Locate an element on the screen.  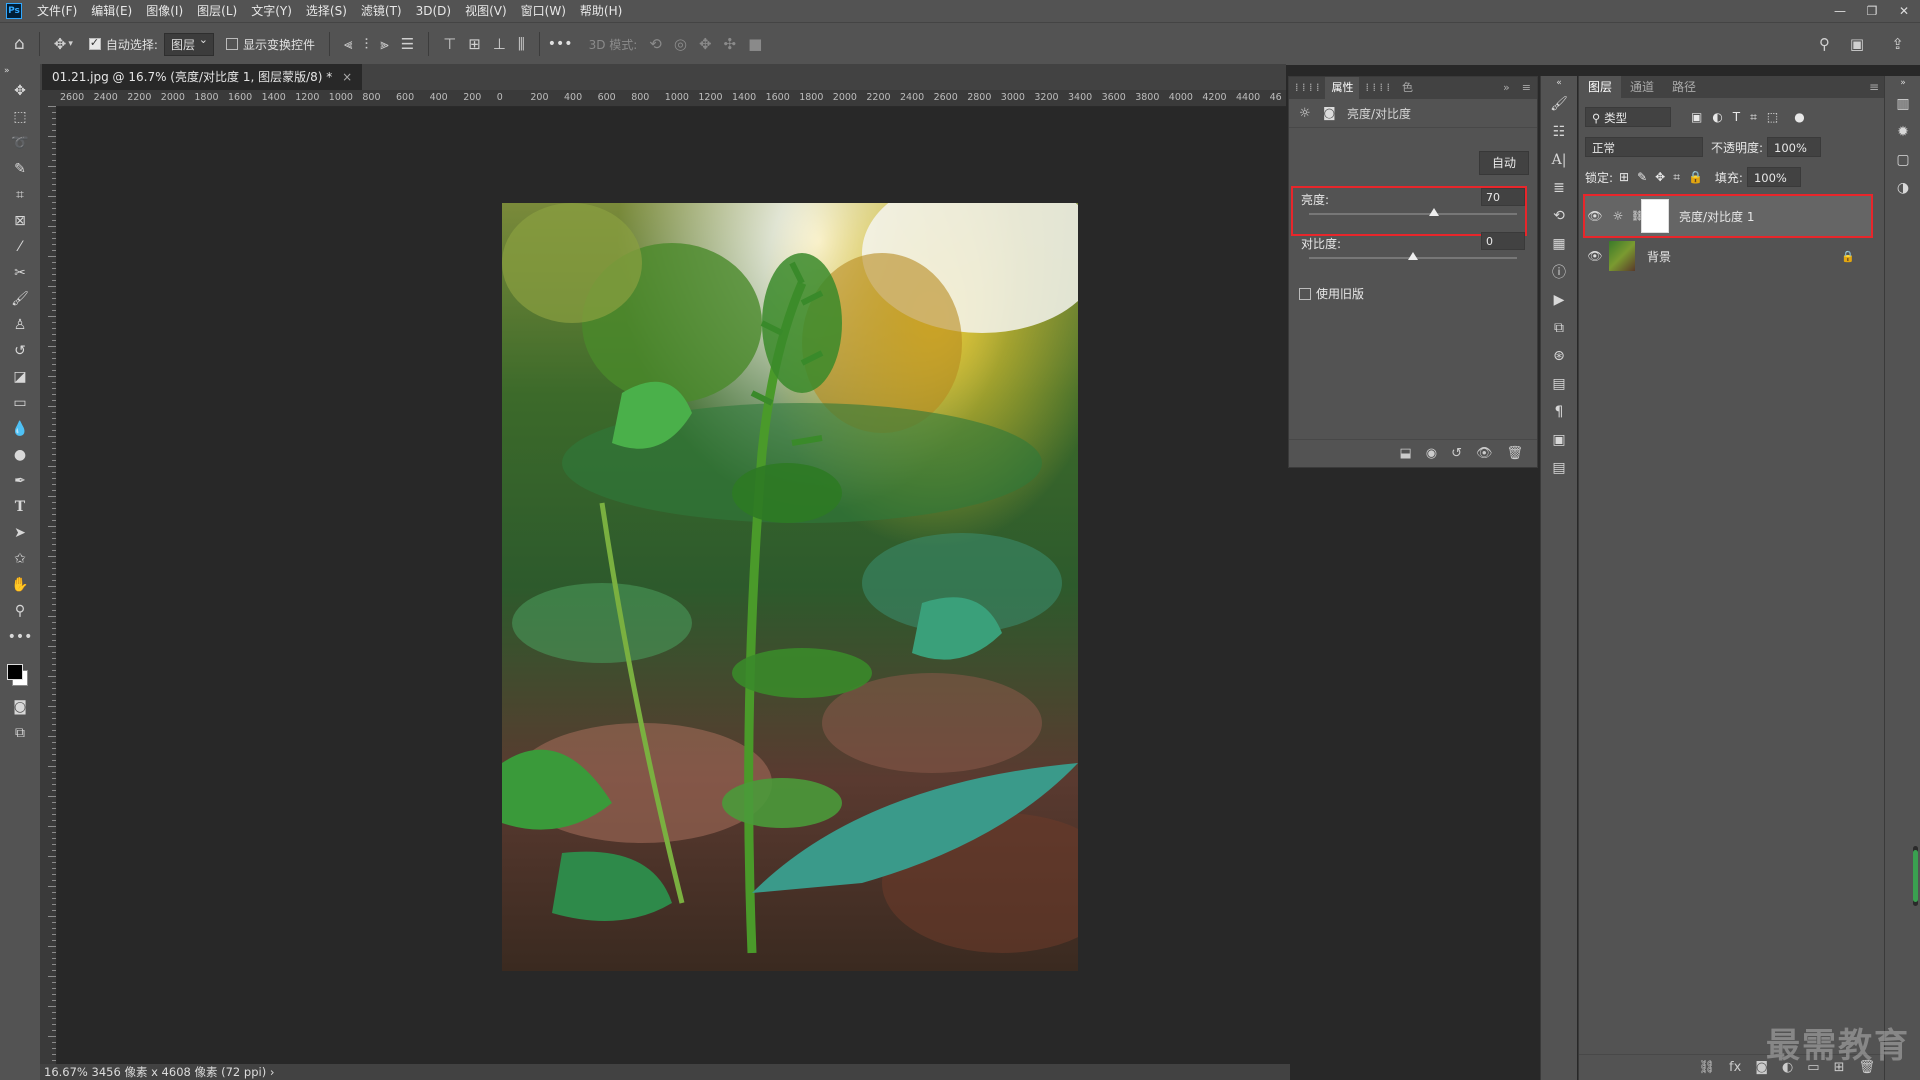
layer-filter-dropdown: ⚲ 类型 is located at coordinates (1628, 117).